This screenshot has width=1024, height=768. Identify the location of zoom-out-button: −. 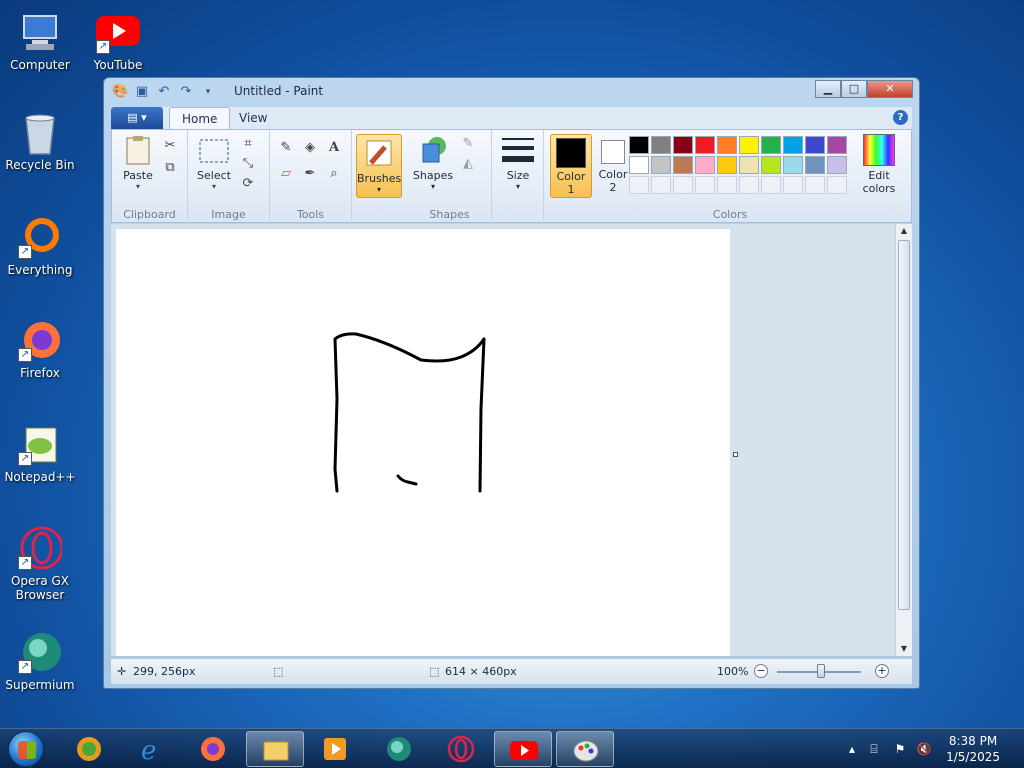
(761, 671).